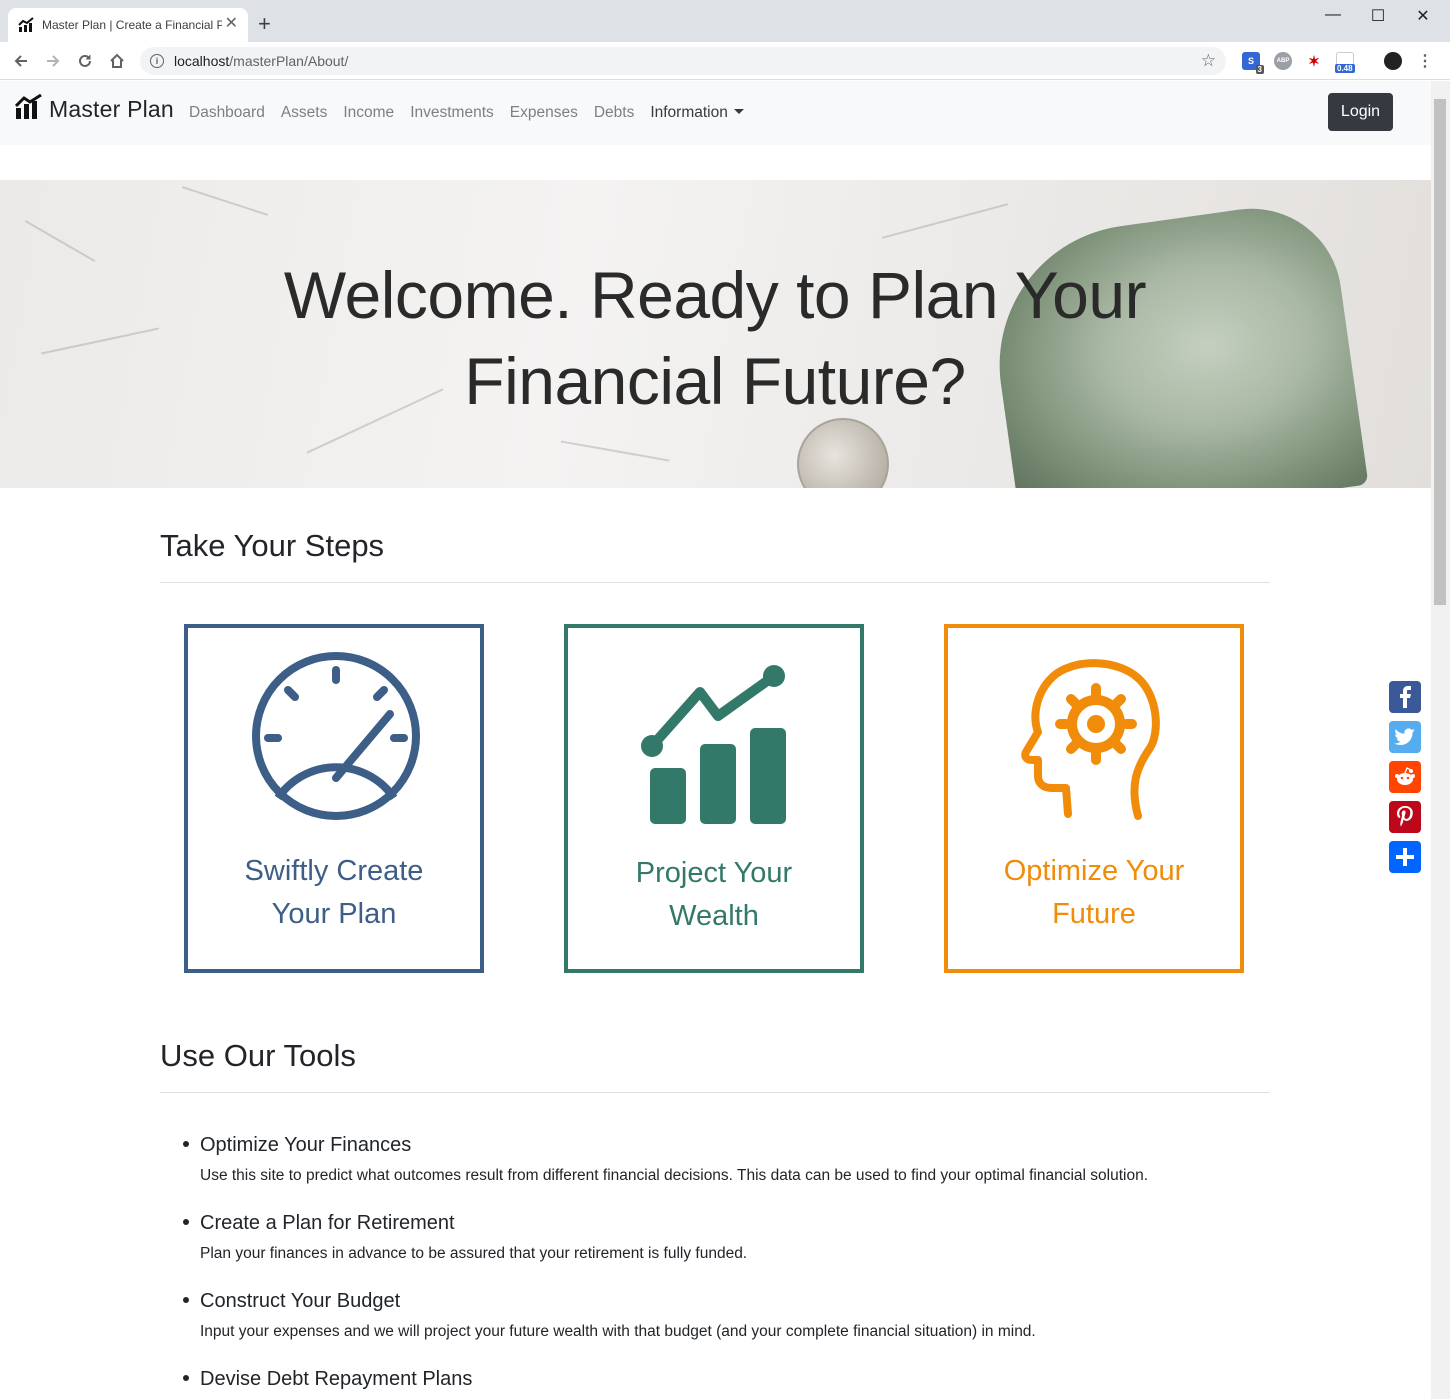  What do you see at coordinates (1393, 61) in the screenshot?
I see `profile-avatar-icon` at bounding box center [1393, 61].